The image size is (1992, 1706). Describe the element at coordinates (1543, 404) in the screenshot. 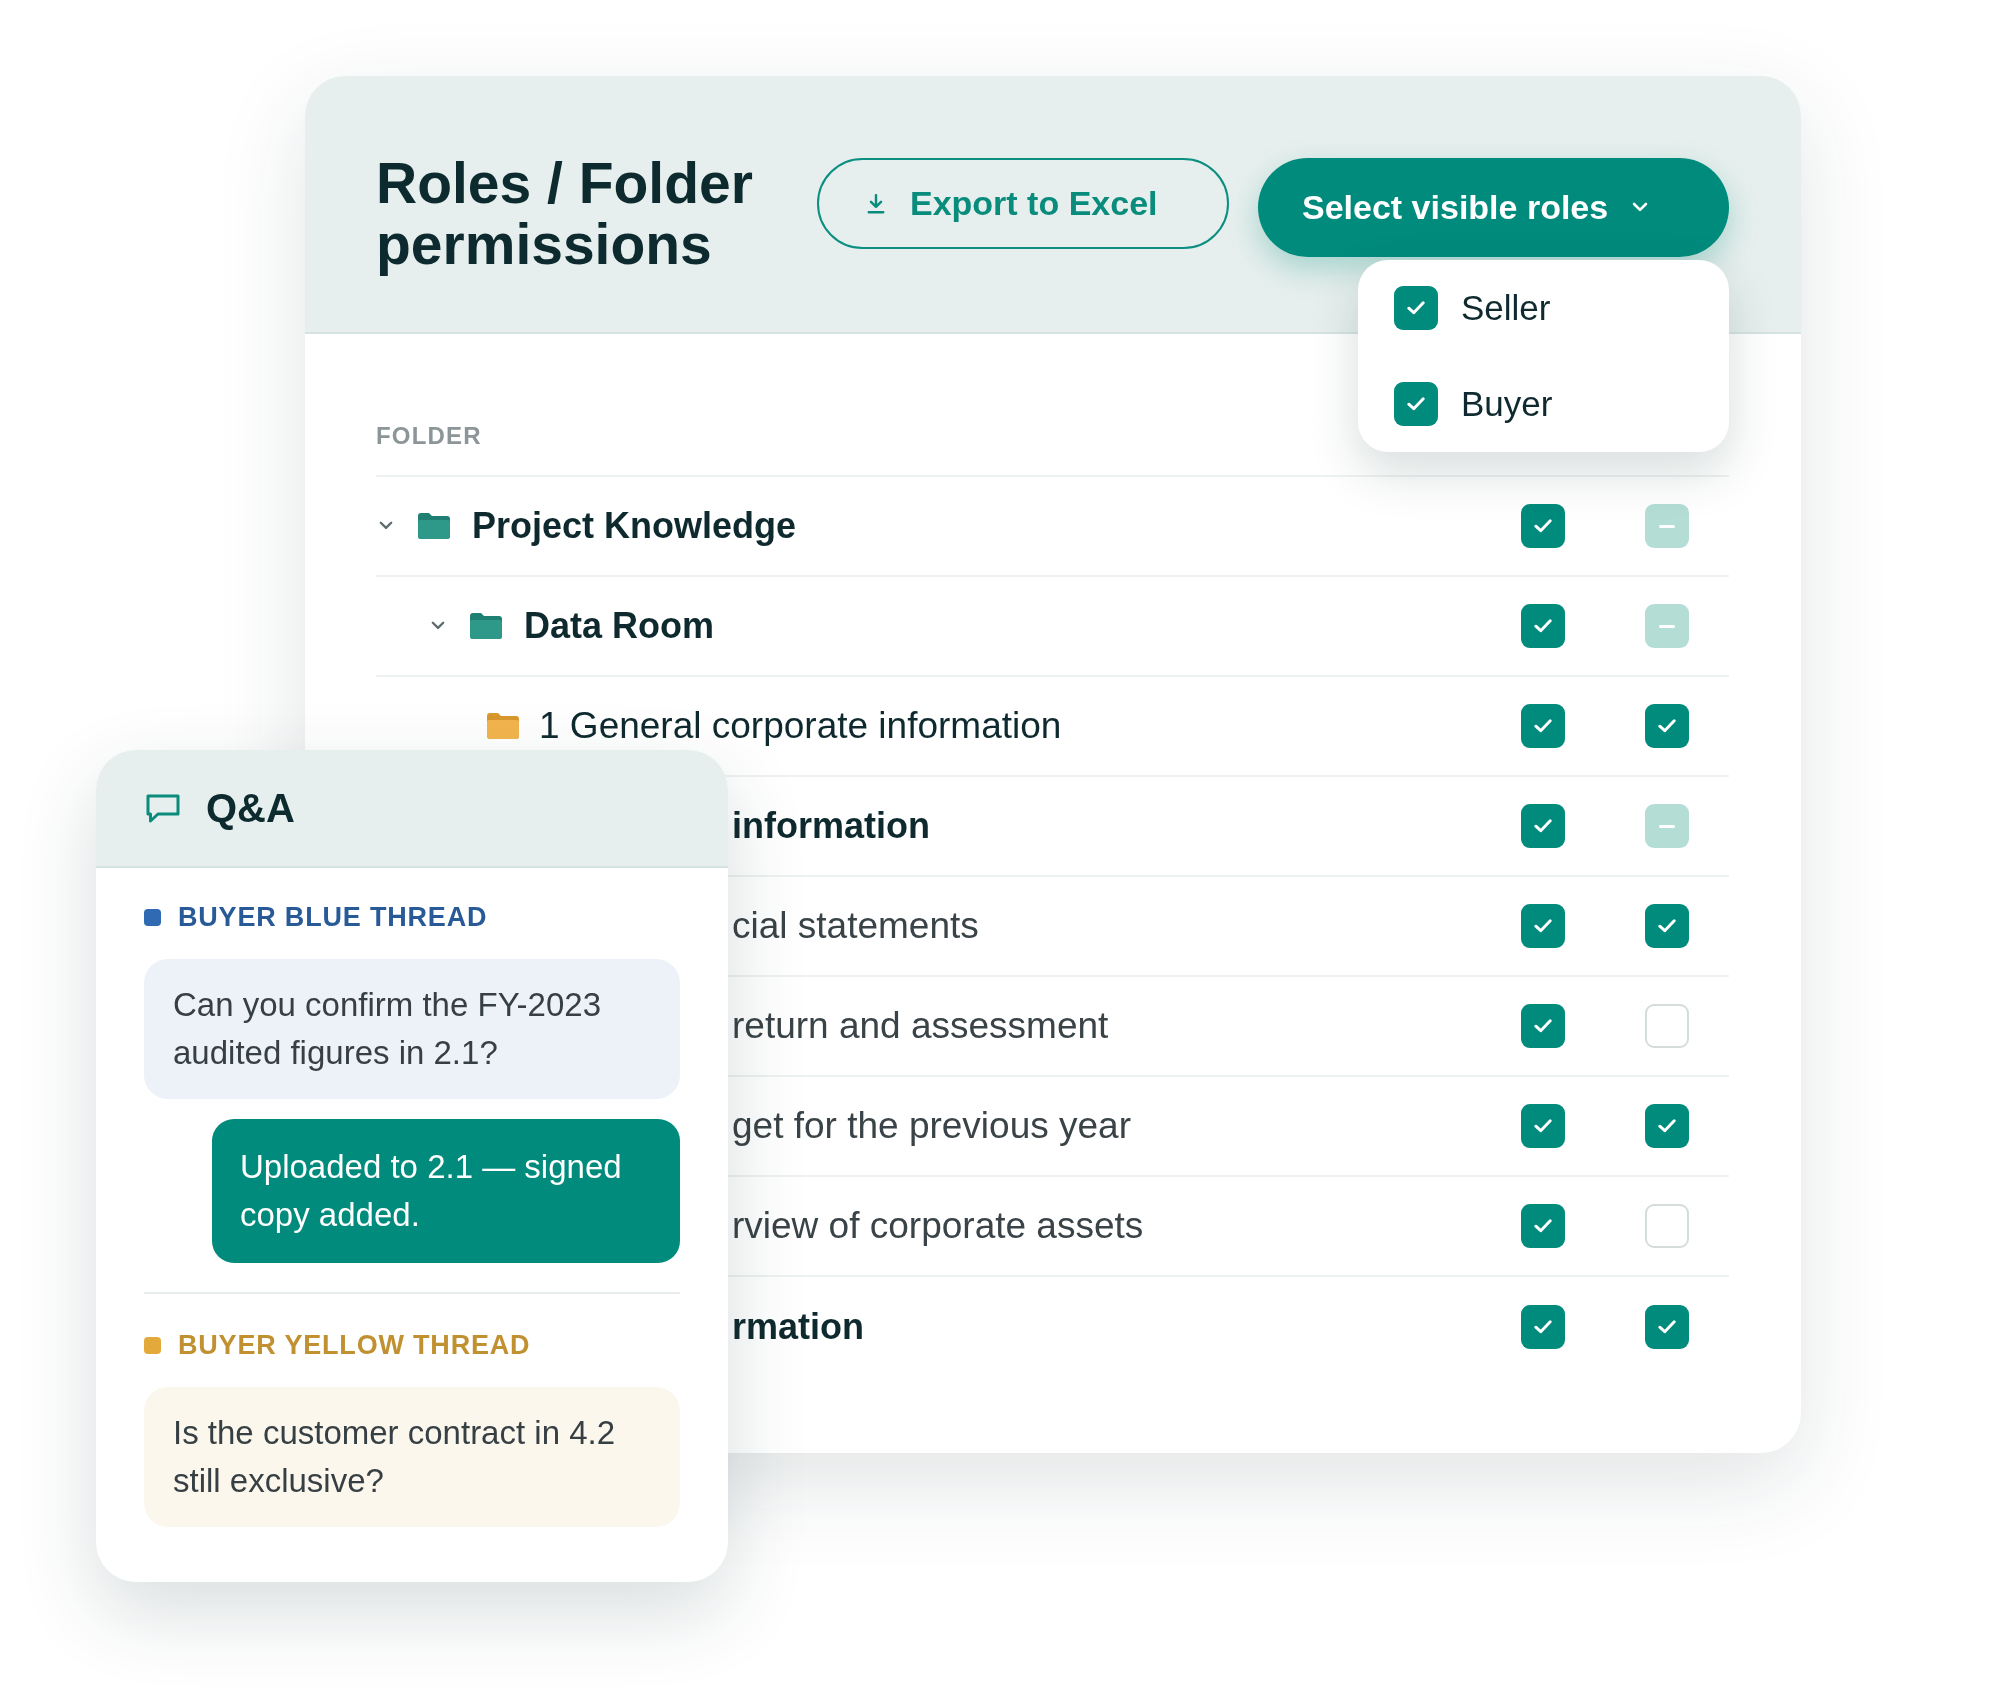

I see `role-option: Buyer` at that location.